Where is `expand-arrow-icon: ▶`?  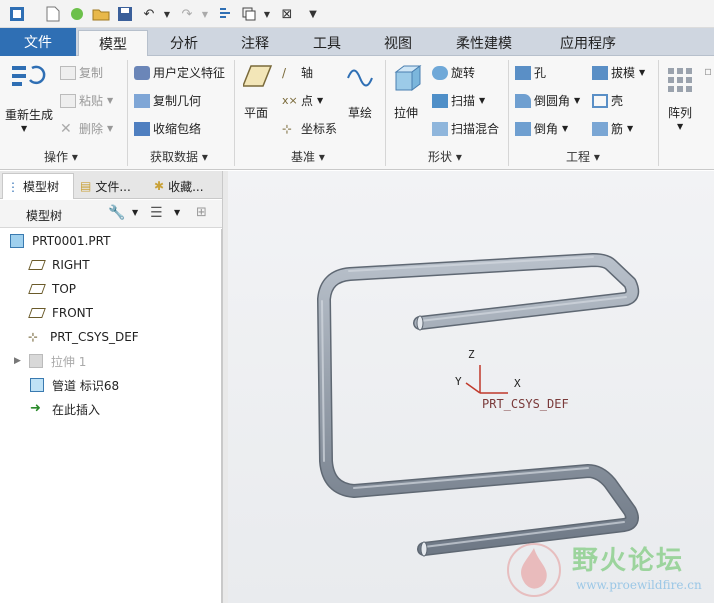
expand-arrow-icon: ▶ is located at coordinates (17, 361).